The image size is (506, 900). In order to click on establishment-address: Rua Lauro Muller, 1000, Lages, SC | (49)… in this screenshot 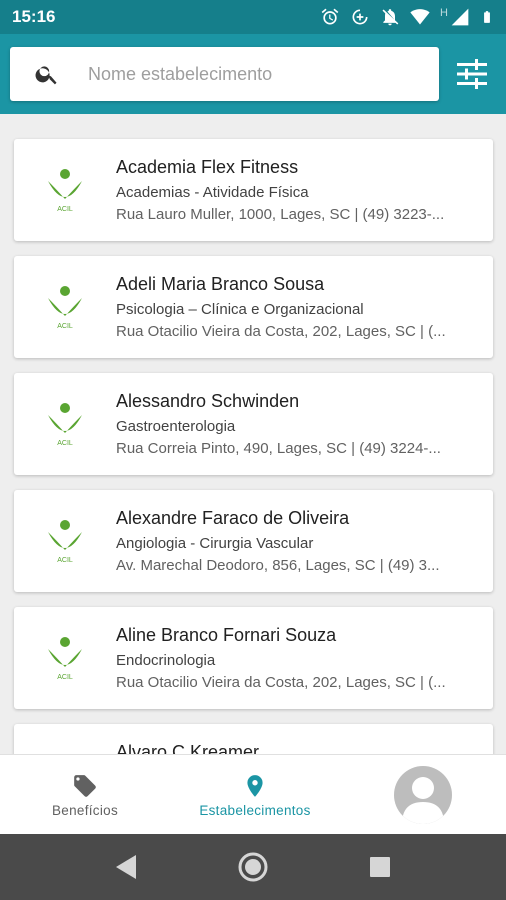, I will do `click(280, 214)`.